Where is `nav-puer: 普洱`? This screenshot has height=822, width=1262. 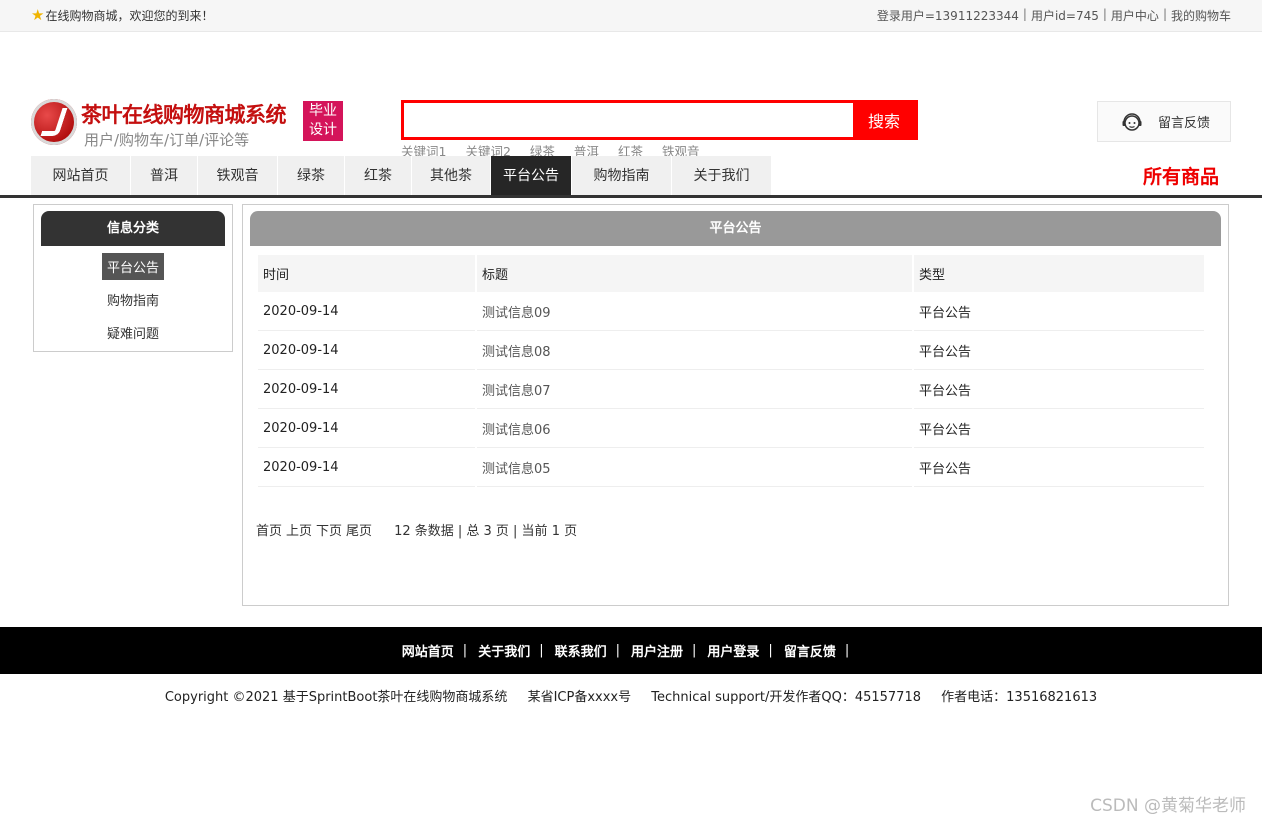 nav-puer: 普洱 is located at coordinates (164, 175).